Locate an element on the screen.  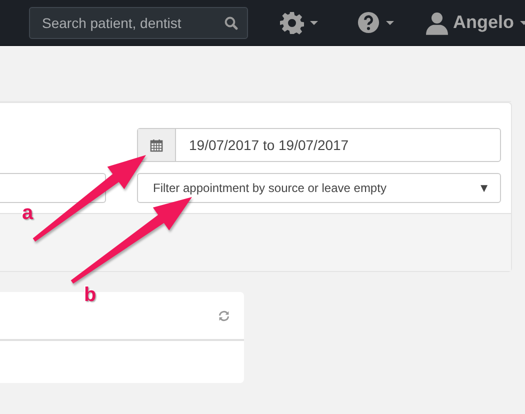
settings-icon is located at coordinates (292, 22).